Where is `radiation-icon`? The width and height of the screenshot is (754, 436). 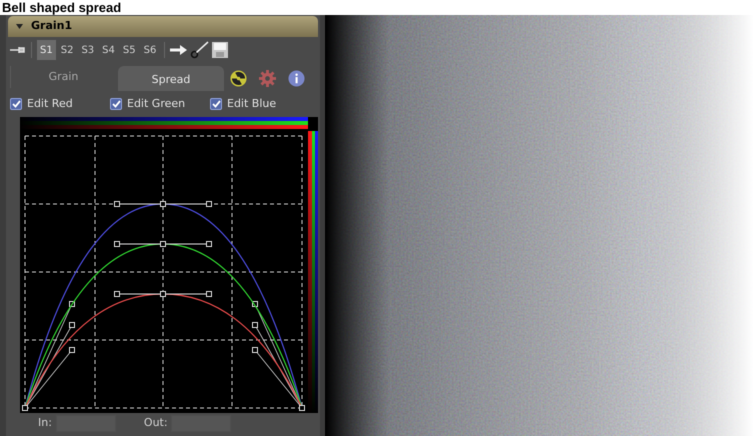
radiation-icon is located at coordinates (238, 78).